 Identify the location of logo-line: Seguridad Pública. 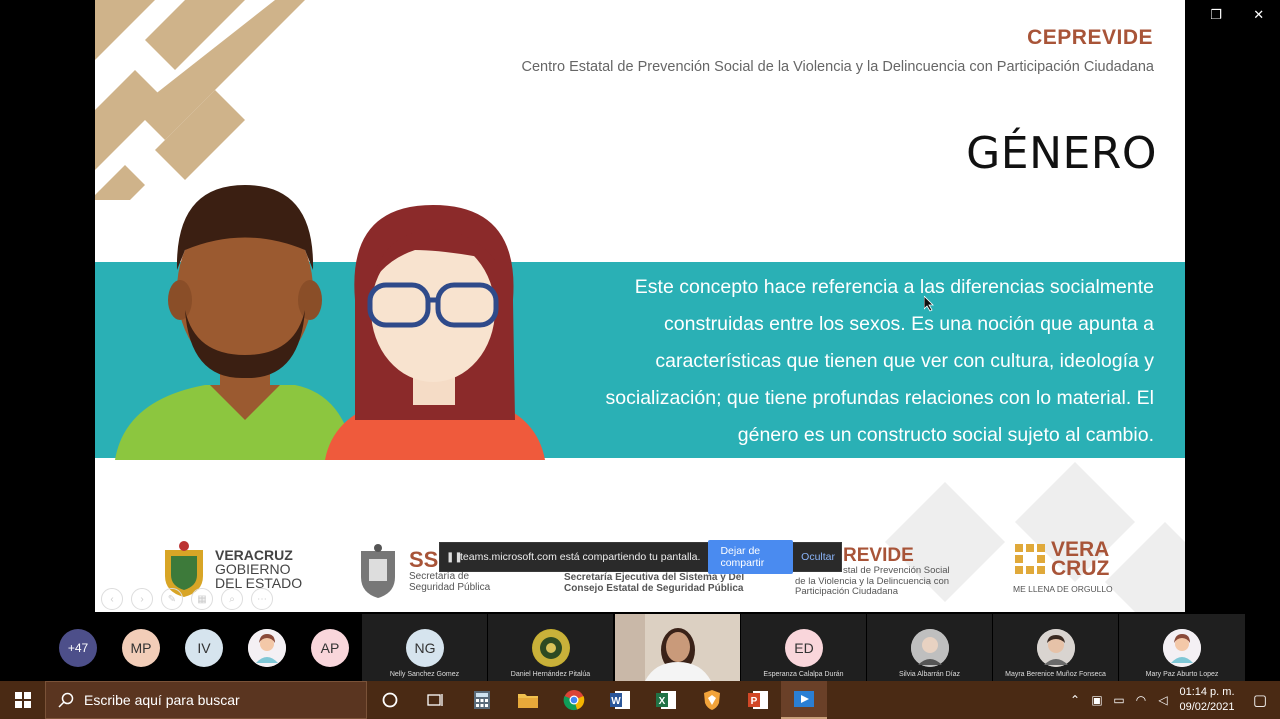
(450, 587).